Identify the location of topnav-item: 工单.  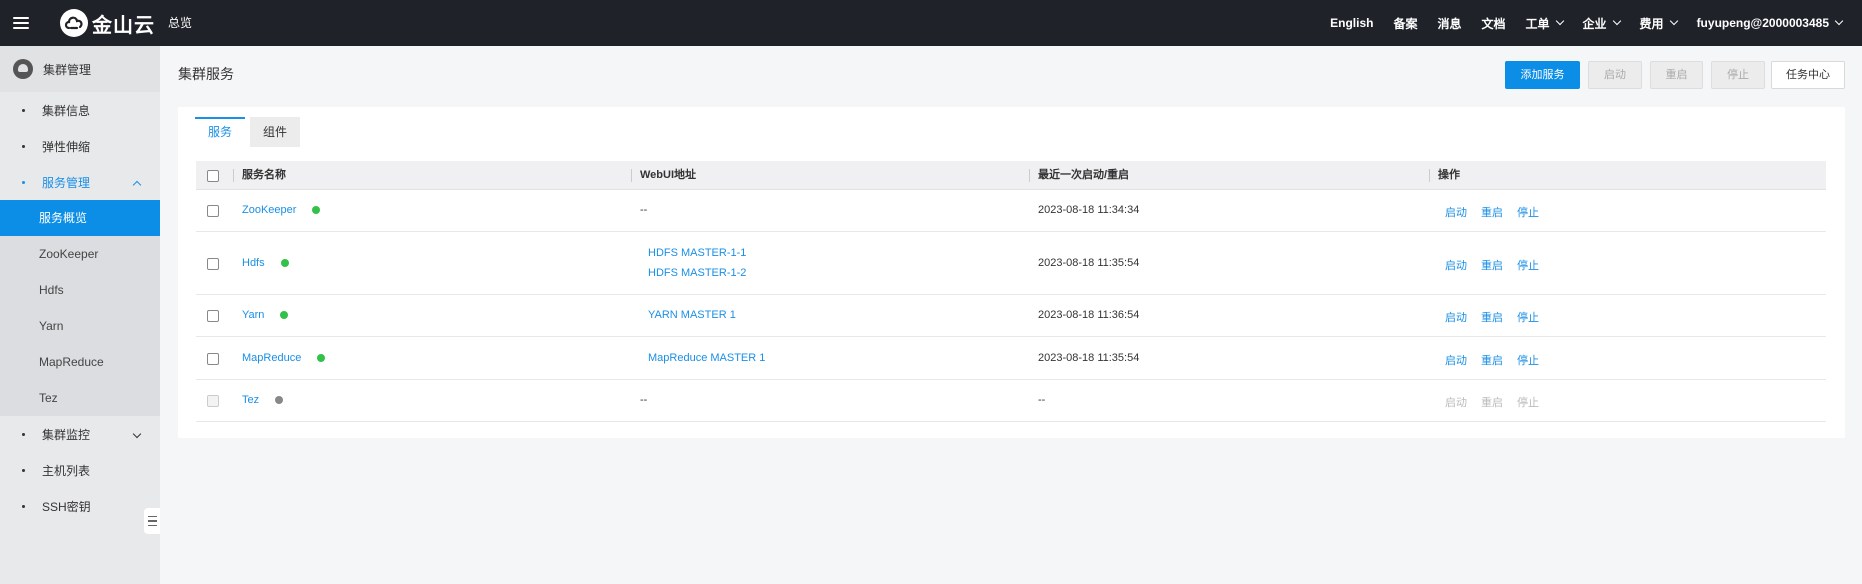
(1545, 23).